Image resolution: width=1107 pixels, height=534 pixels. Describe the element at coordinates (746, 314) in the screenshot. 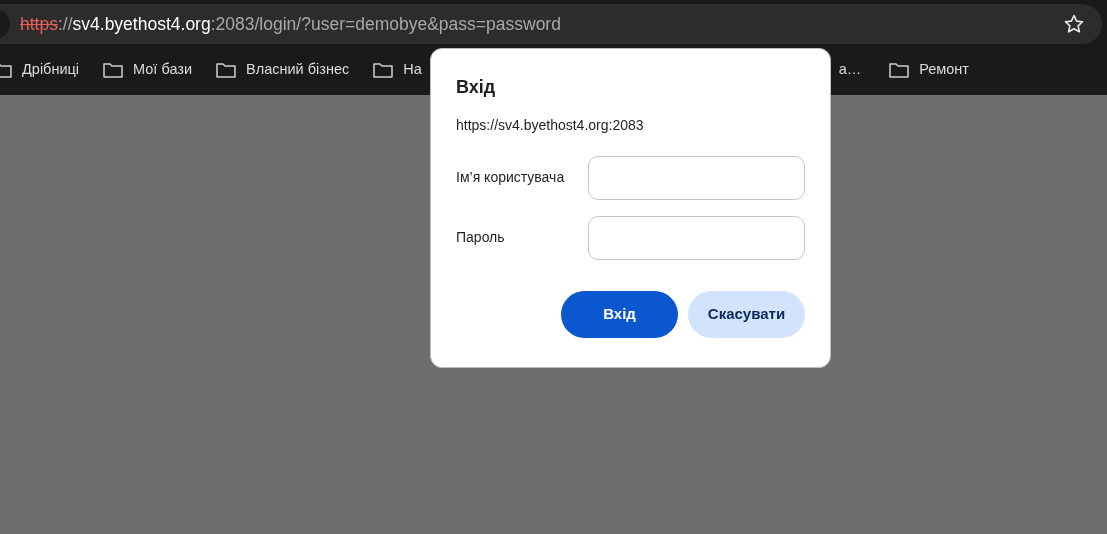

I see `cancel-button: Скасувати` at that location.